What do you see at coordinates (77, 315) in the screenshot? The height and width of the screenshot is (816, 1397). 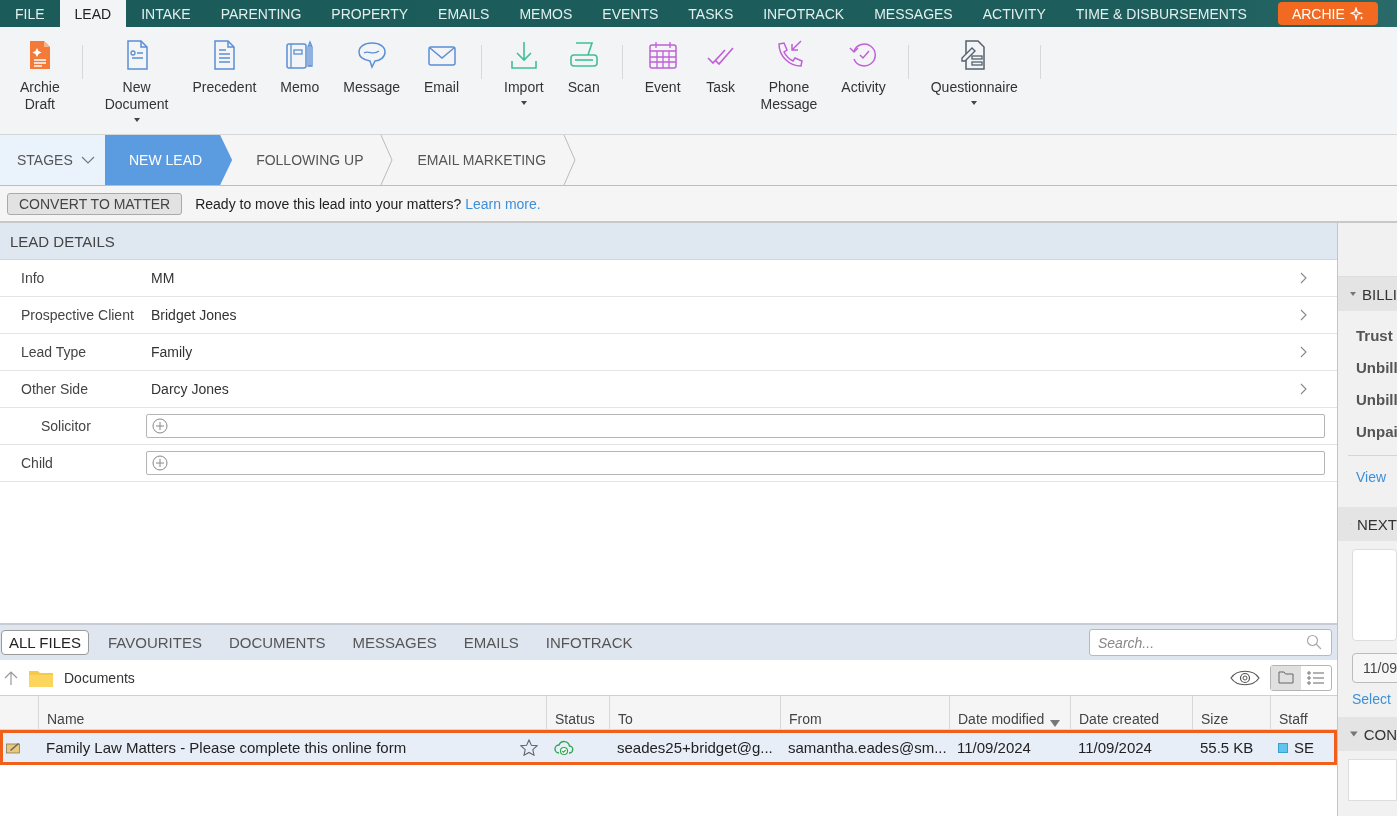 I see `field-label: Prospective Client` at bounding box center [77, 315].